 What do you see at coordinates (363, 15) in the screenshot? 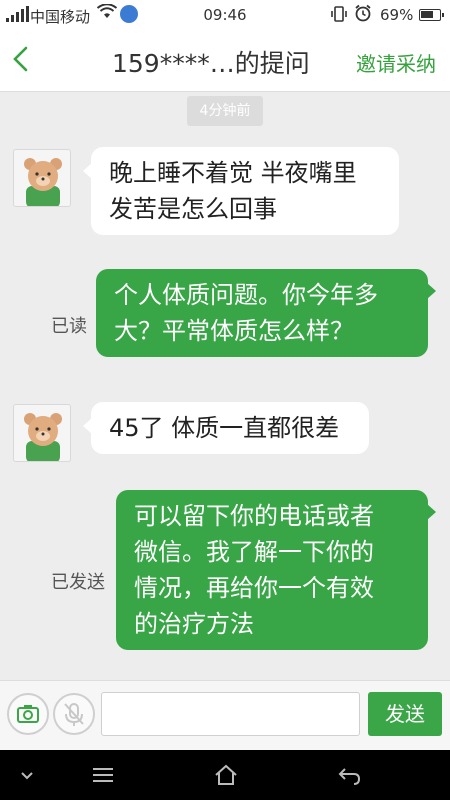
I see `alarm-icon` at bounding box center [363, 15].